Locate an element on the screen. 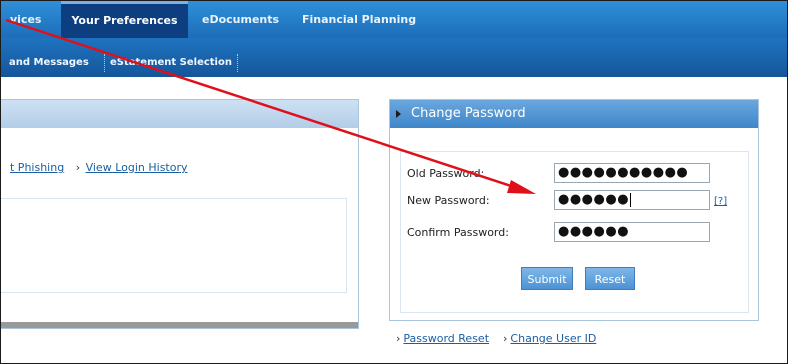 This screenshot has height=364, width=788. account-links: › Password Reset › Change User ID is located at coordinates (496, 338).